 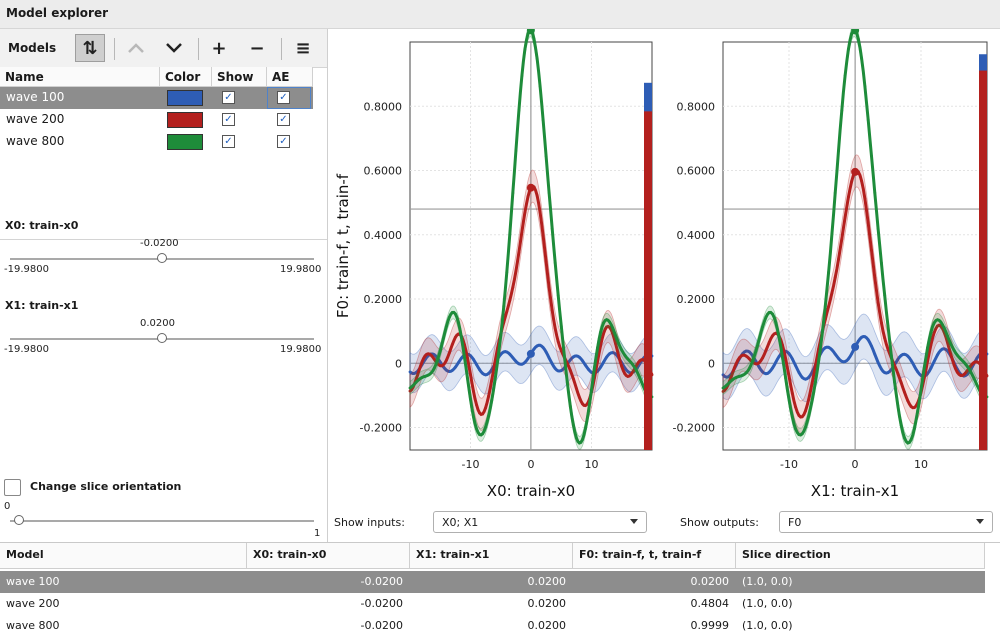 What do you see at coordinates (12, 487) in the screenshot?
I see `slice-orientation-checkbox` at bounding box center [12, 487].